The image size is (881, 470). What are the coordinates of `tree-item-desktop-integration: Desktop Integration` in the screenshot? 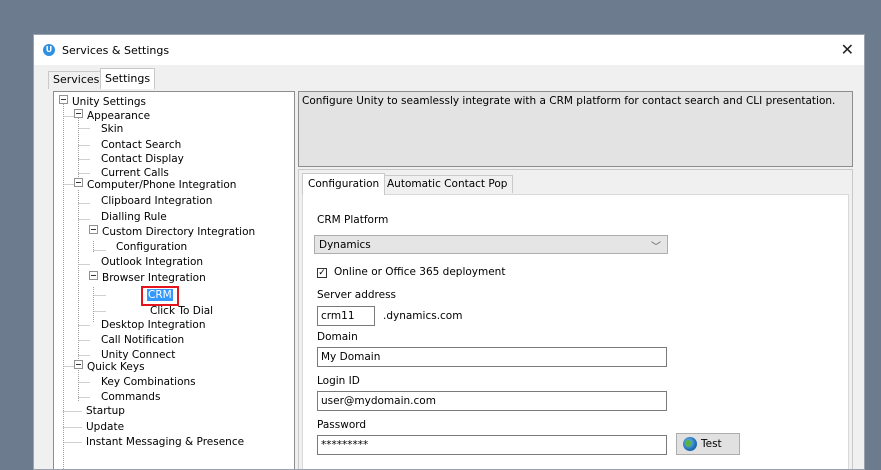 It's located at (153, 325).